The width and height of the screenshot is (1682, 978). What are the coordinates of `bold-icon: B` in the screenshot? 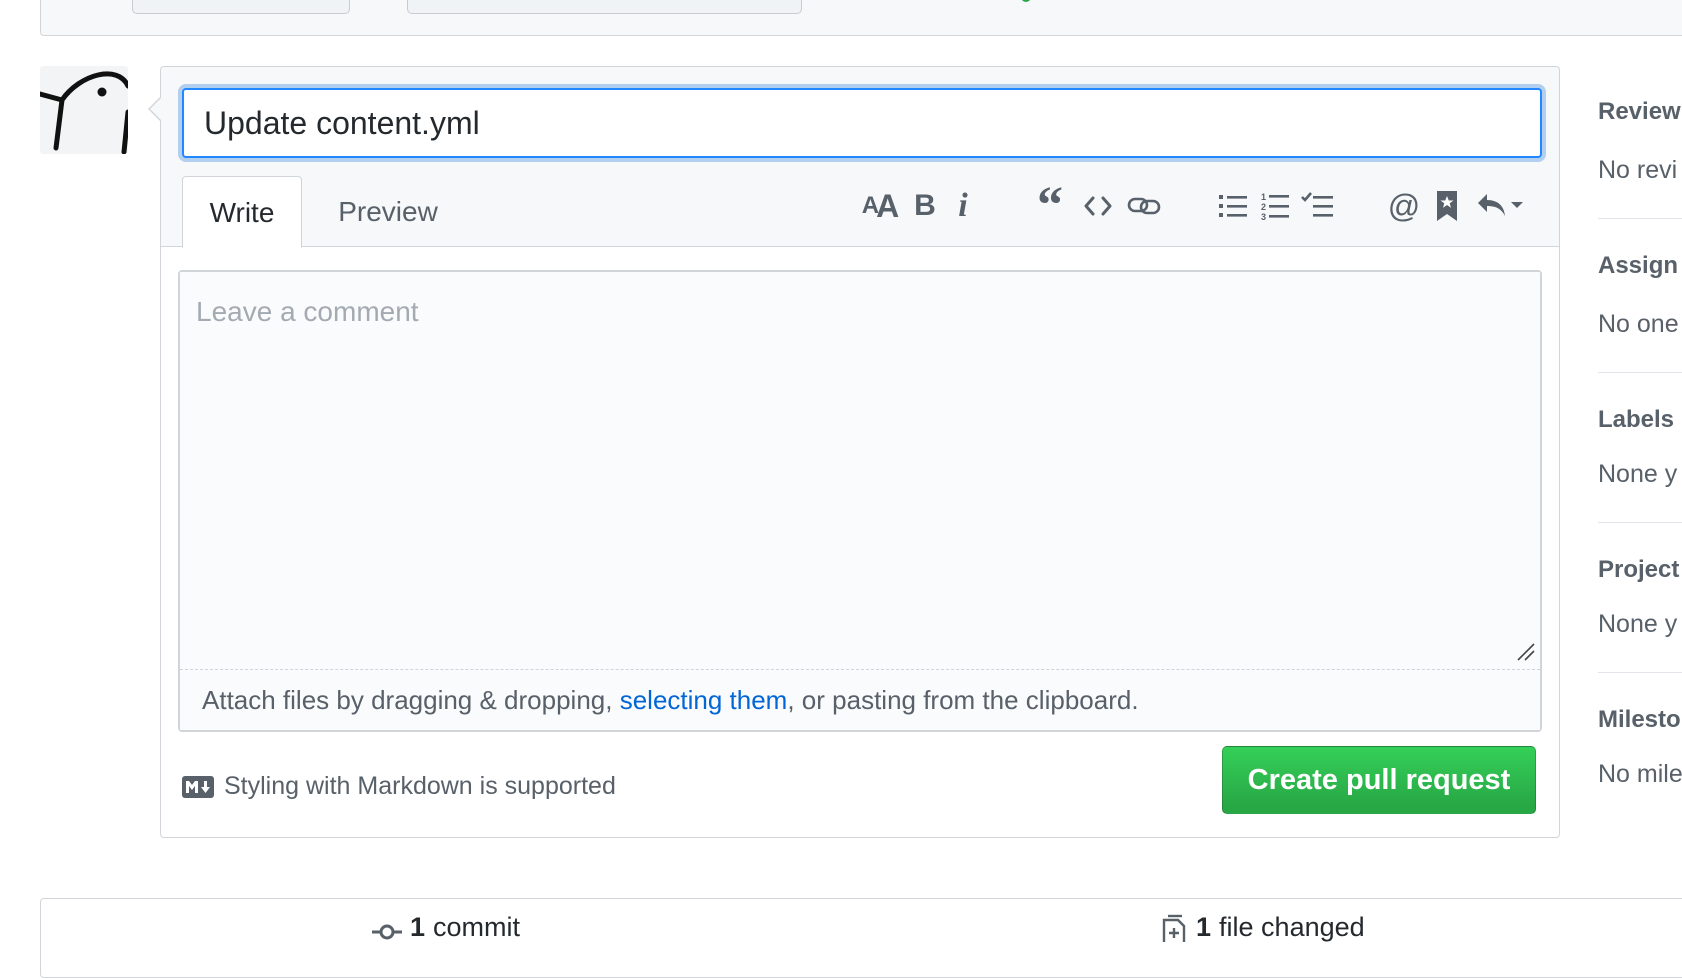 It's located at (925, 206).